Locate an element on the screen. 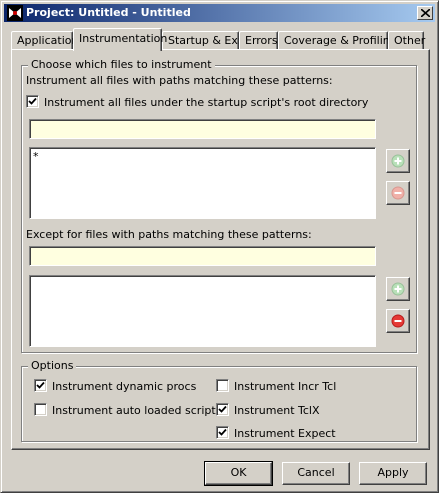  tab-startup-exit: Startup & Exit is located at coordinates (203, 40).